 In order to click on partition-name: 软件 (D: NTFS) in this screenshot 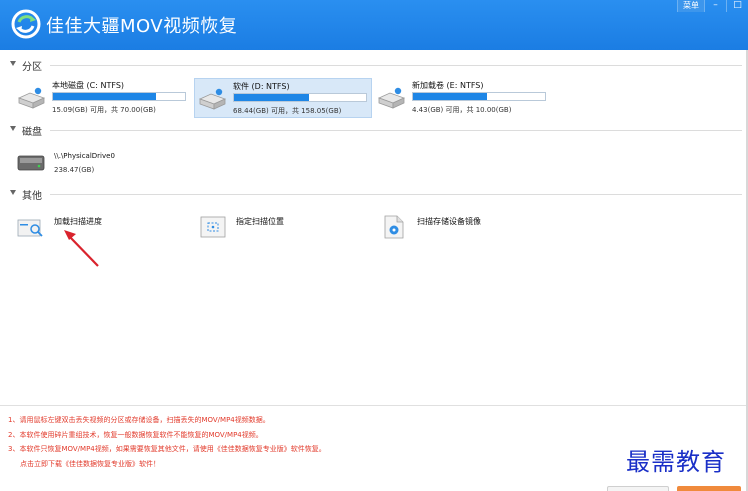, I will do `click(261, 86)`.